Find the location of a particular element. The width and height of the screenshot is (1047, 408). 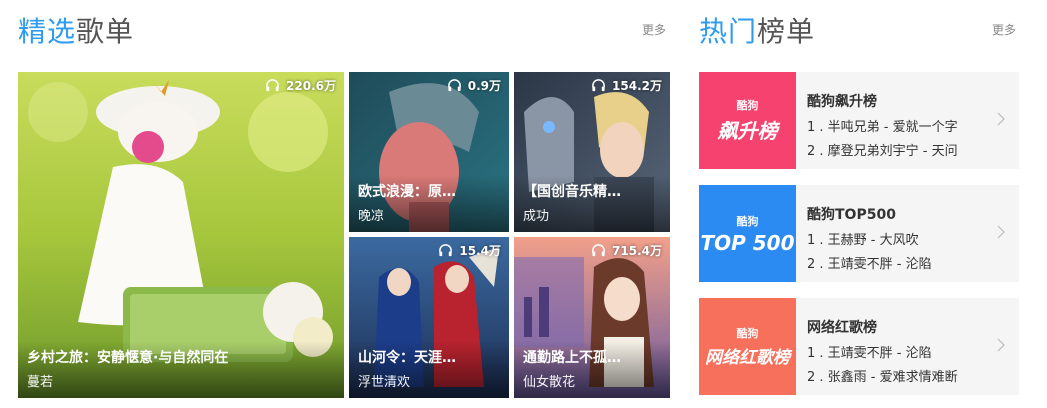

chart-track-2: 2 . 王靖雯不胖 - 沦陷 is located at coordinates (869, 262).